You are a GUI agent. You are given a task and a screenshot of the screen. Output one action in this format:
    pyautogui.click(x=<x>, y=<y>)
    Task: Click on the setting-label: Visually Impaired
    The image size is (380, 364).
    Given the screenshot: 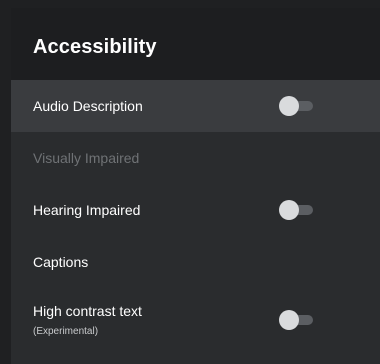 What is the action you would take?
    pyautogui.click(x=86, y=158)
    